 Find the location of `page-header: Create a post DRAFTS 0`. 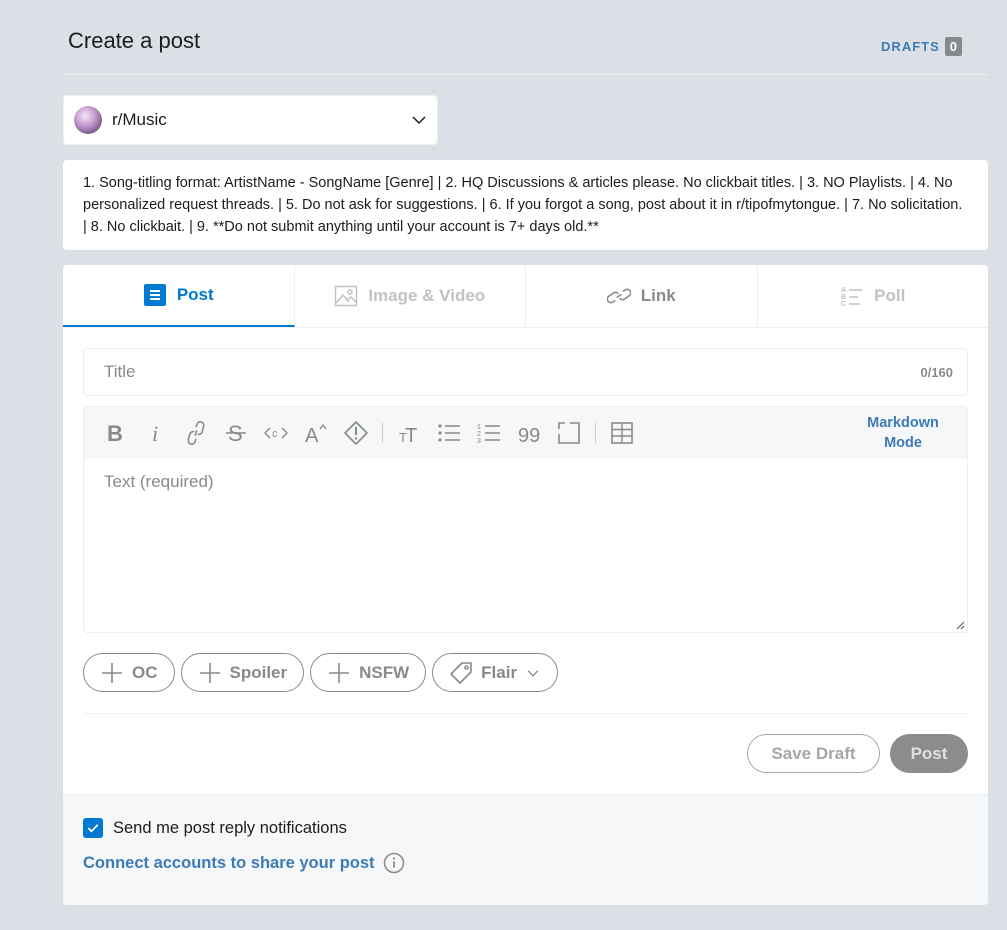

page-header: Create a post DRAFTS 0 is located at coordinates (525, 37).